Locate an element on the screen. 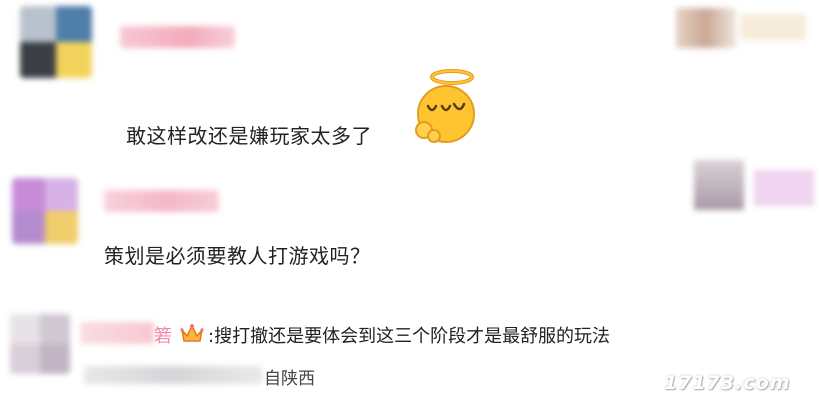 Image resolution: width=821 pixels, height=403 pixels. comment-1-username is located at coordinates (177, 37).